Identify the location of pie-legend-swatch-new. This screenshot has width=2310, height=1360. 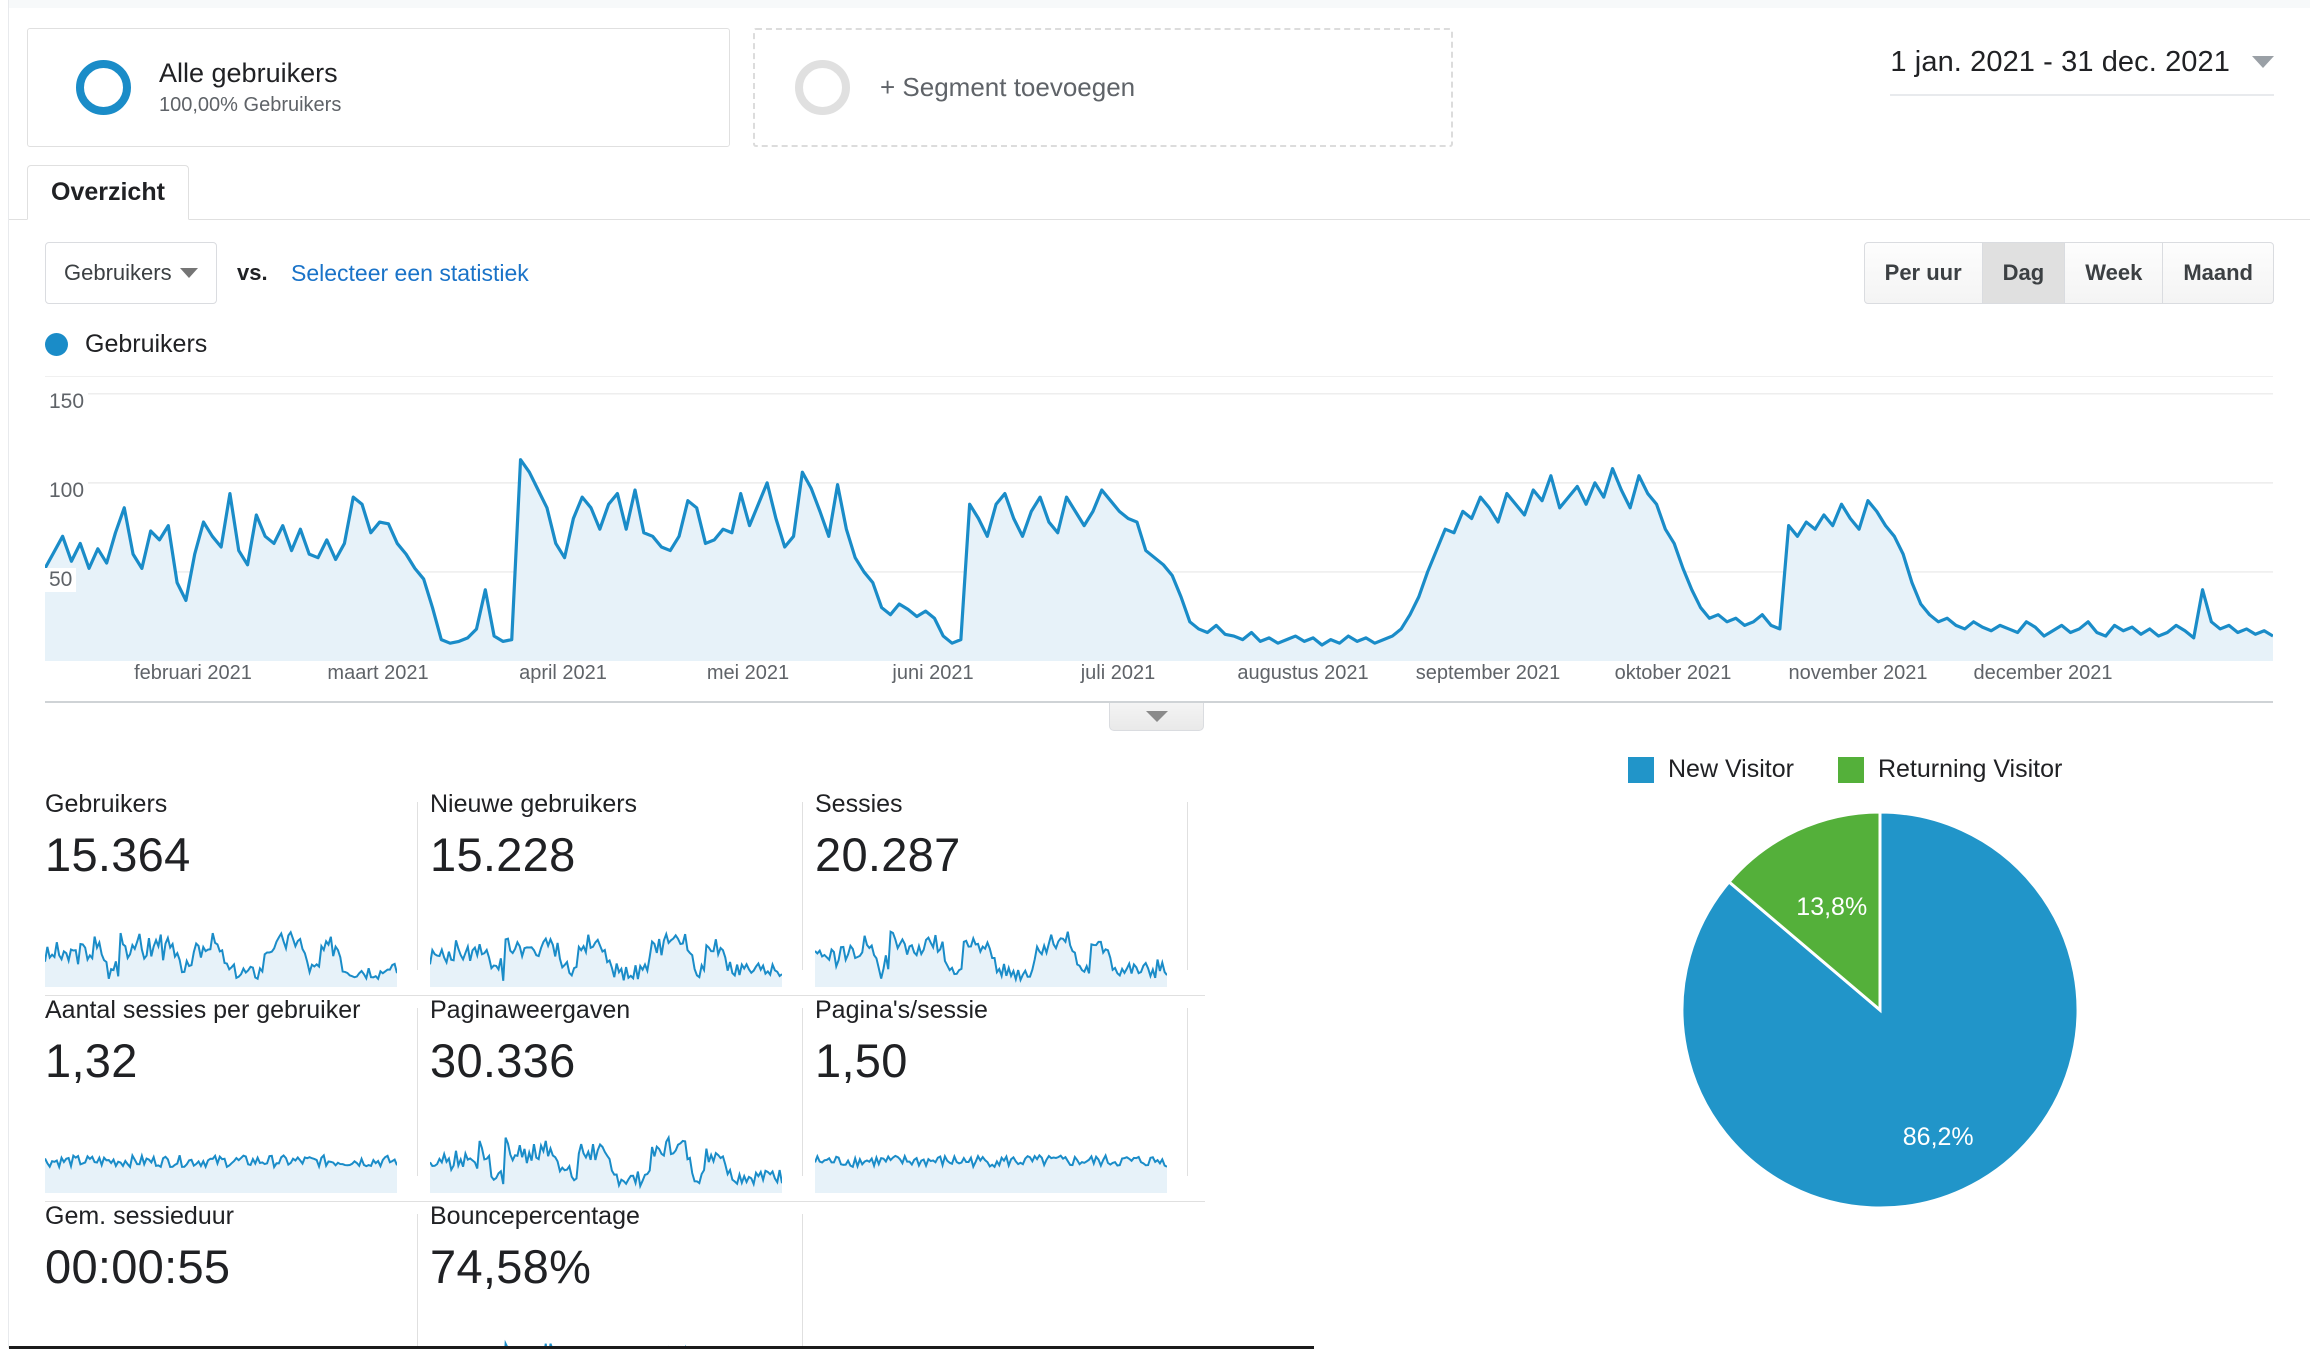
(1641, 769).